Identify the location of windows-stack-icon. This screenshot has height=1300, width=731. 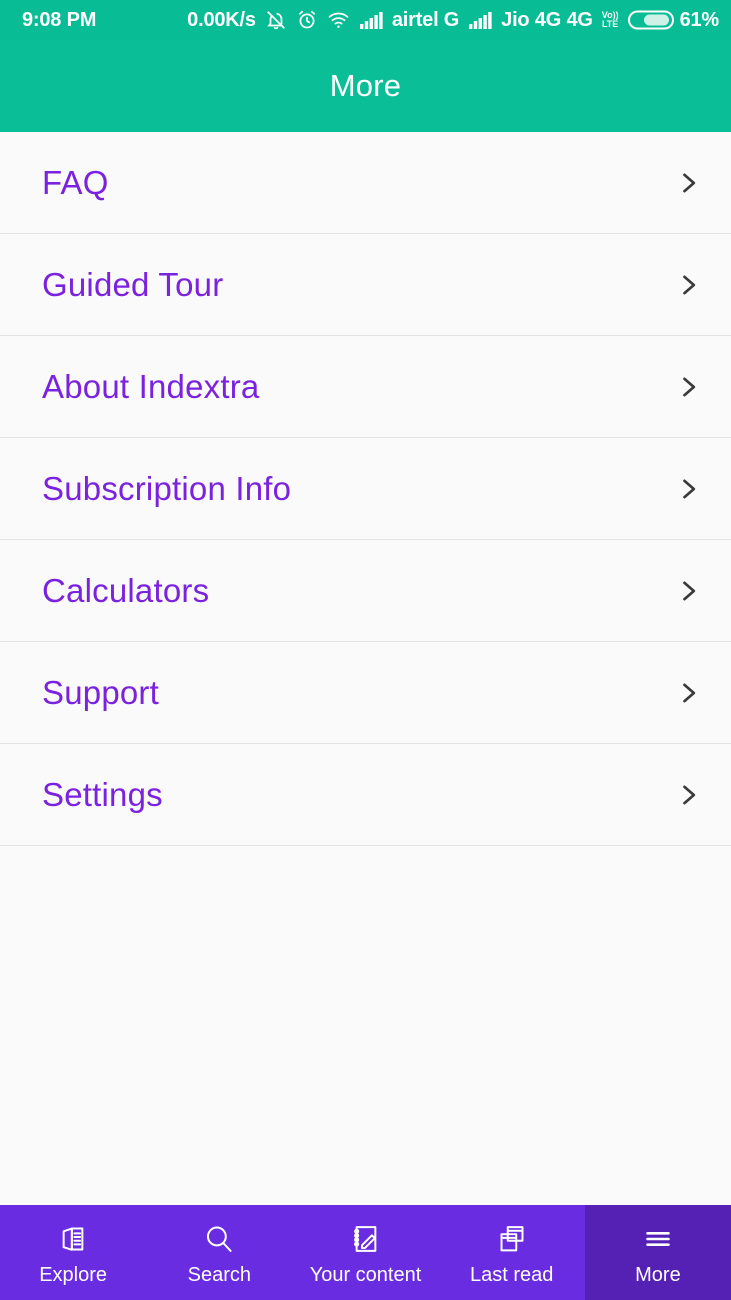
(512, 1238).